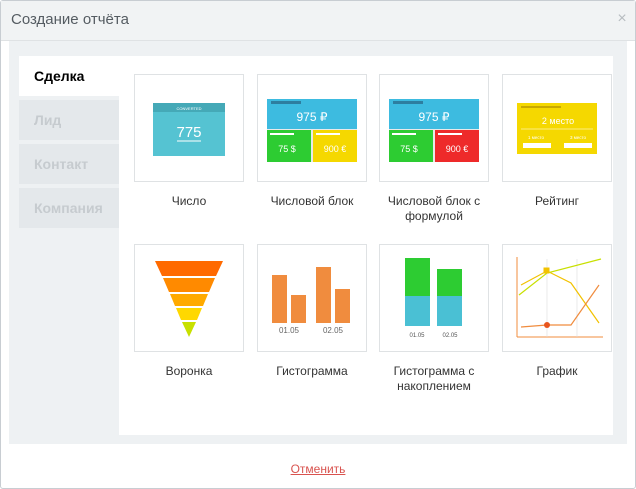 The width and height of the screenshot is (636, 489). I want to click on funnel-preview, so click(189, 298).